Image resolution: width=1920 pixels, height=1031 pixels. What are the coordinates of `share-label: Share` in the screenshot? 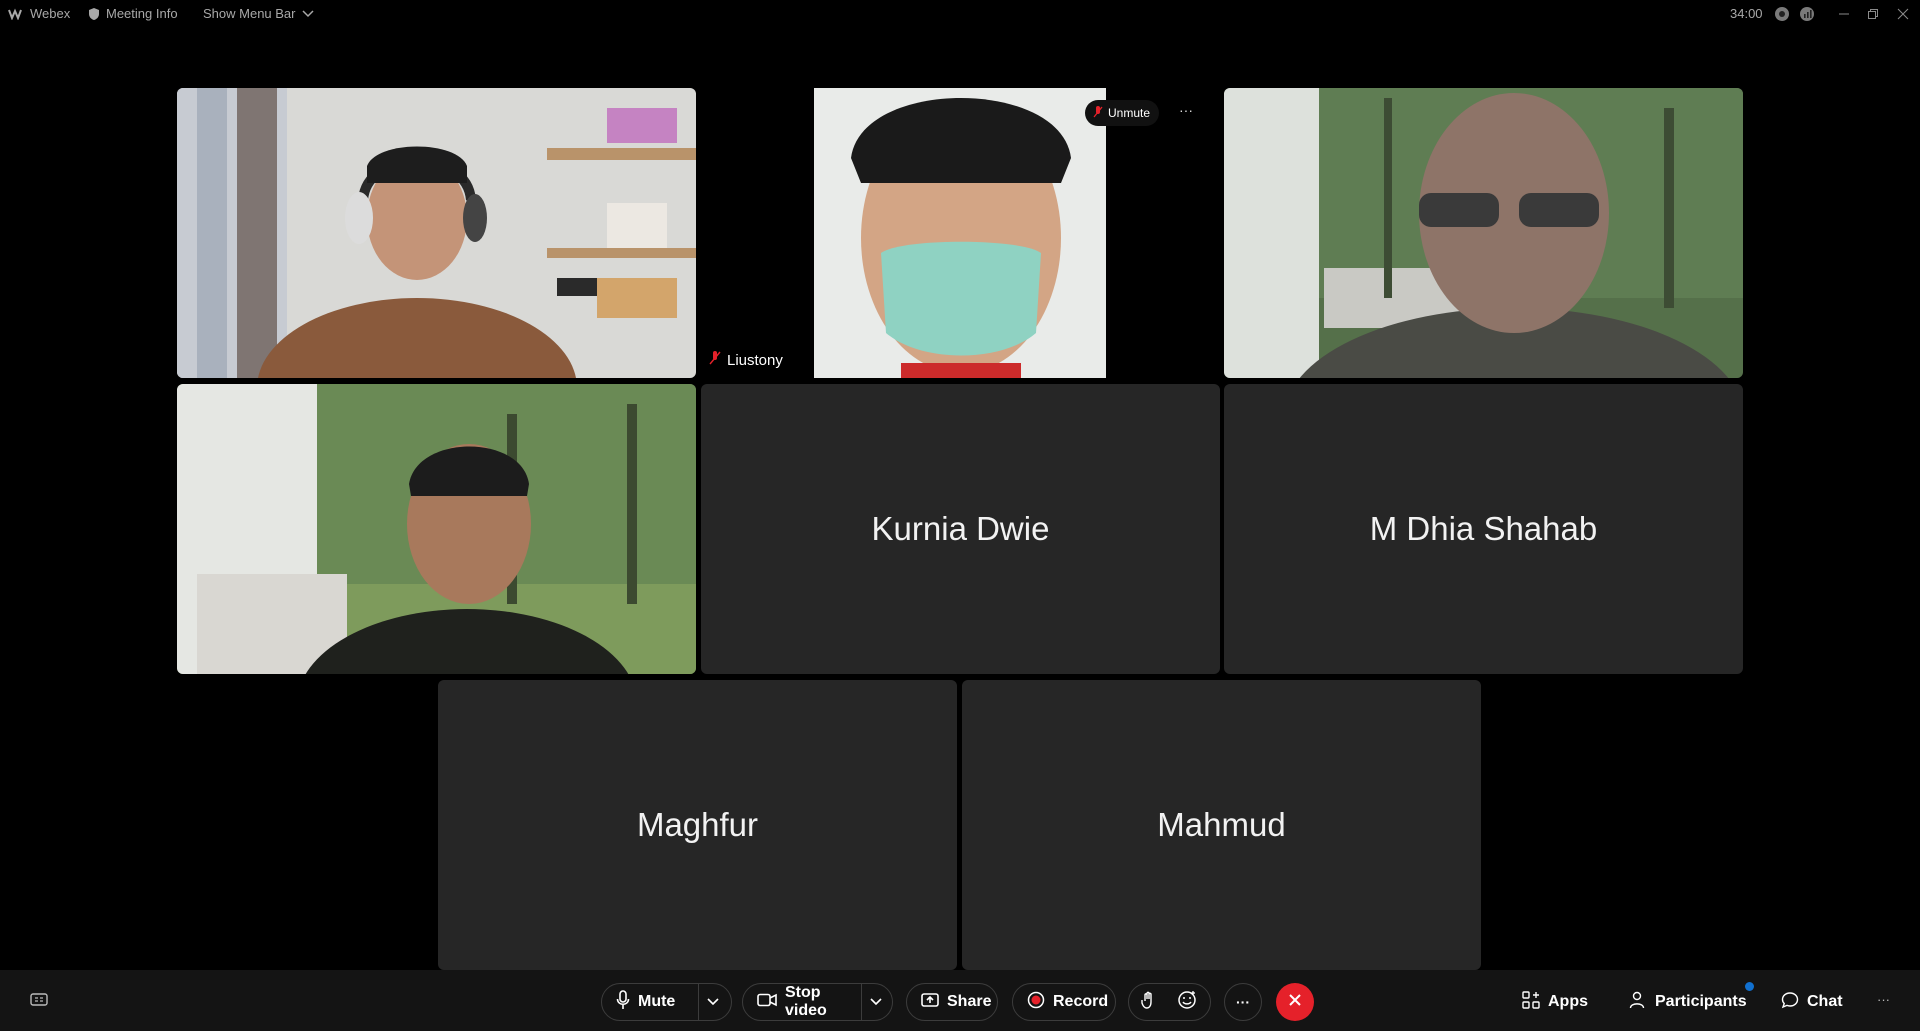 It's located at (969, 1001).